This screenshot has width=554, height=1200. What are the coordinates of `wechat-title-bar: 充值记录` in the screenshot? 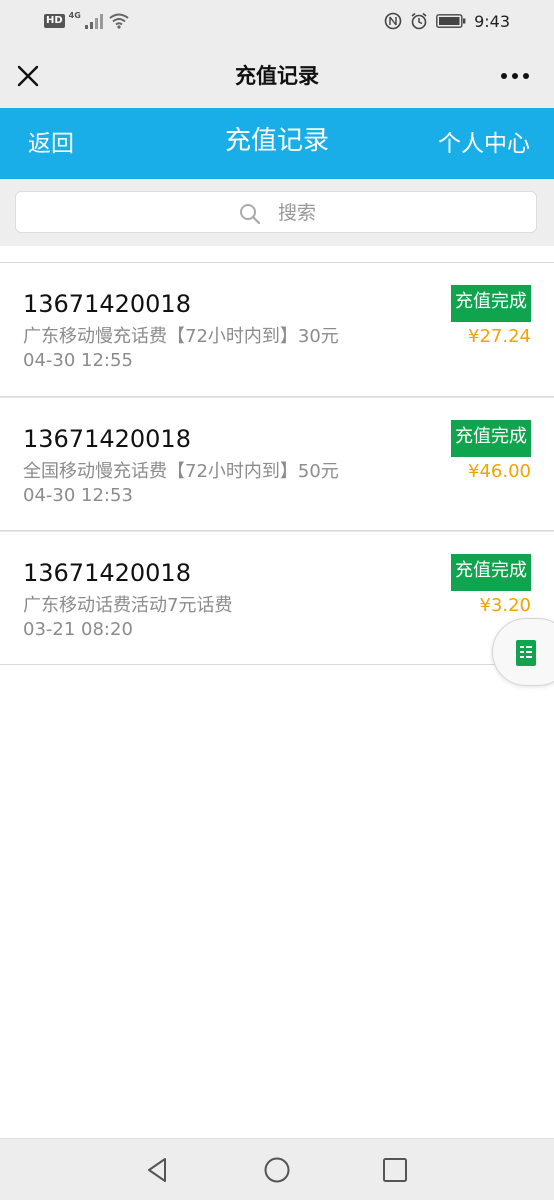 It's located at (277, 75).